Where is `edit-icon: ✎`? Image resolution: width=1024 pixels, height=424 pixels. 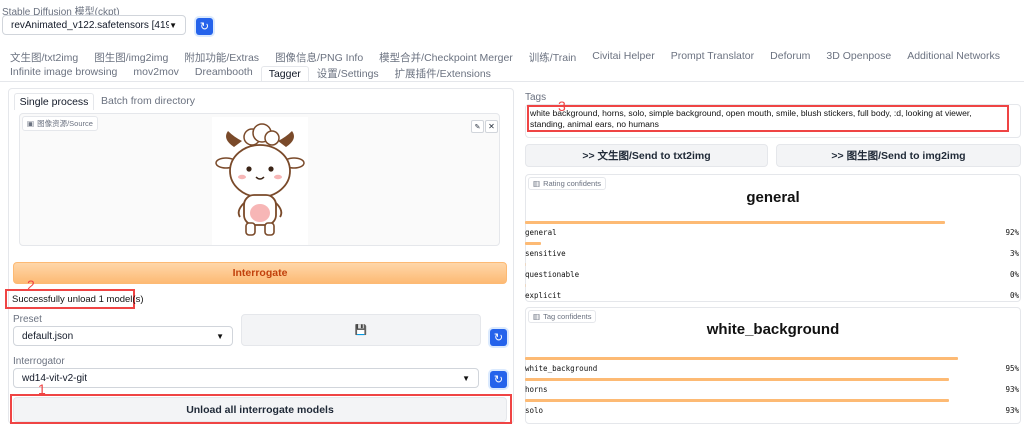 edit-icon: ✎ is located at coordinates (477, 126).